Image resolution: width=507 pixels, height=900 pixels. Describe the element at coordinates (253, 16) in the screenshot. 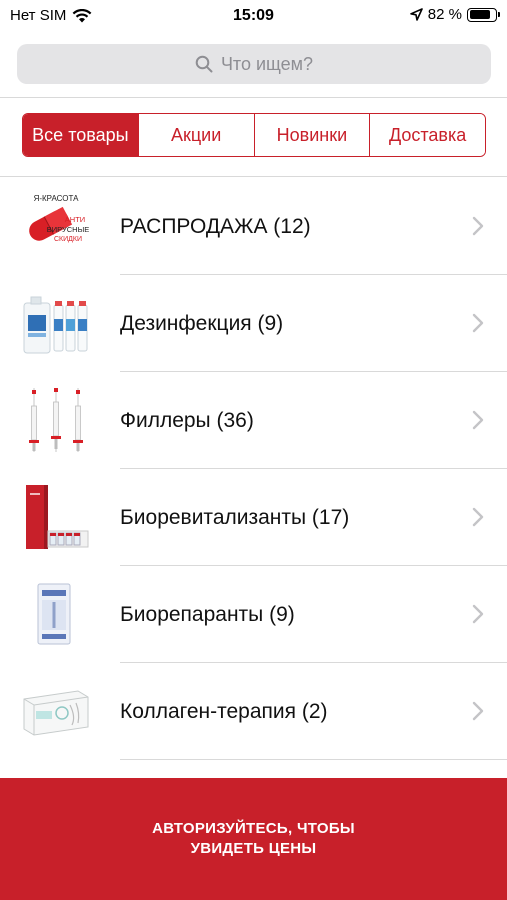

I see `status-bar: Нет SIM 15:09 82 %` at that location.